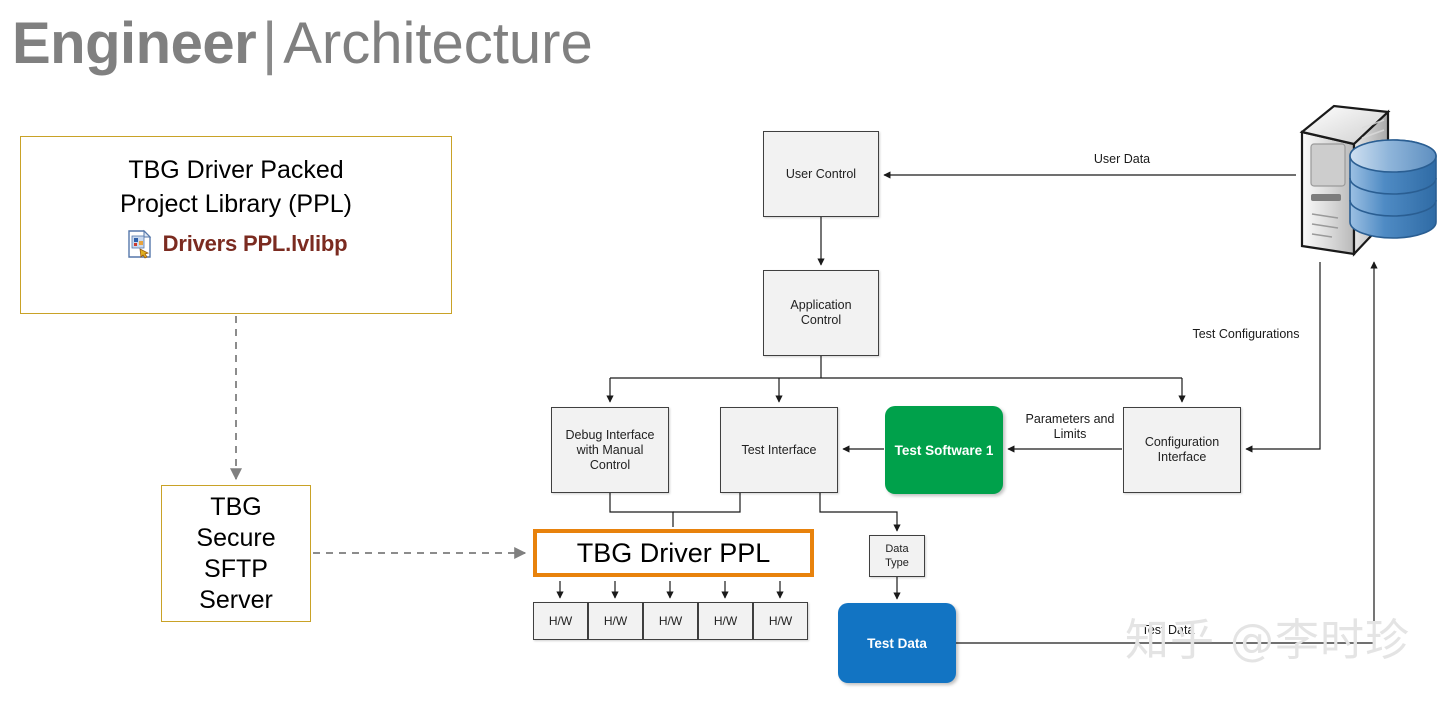 The height and width of the screenshot is (703, 1446). Describe the element at coordinates (1122, 159) in the screenshot. I see `edge-label-user-data: User Data` at that location.